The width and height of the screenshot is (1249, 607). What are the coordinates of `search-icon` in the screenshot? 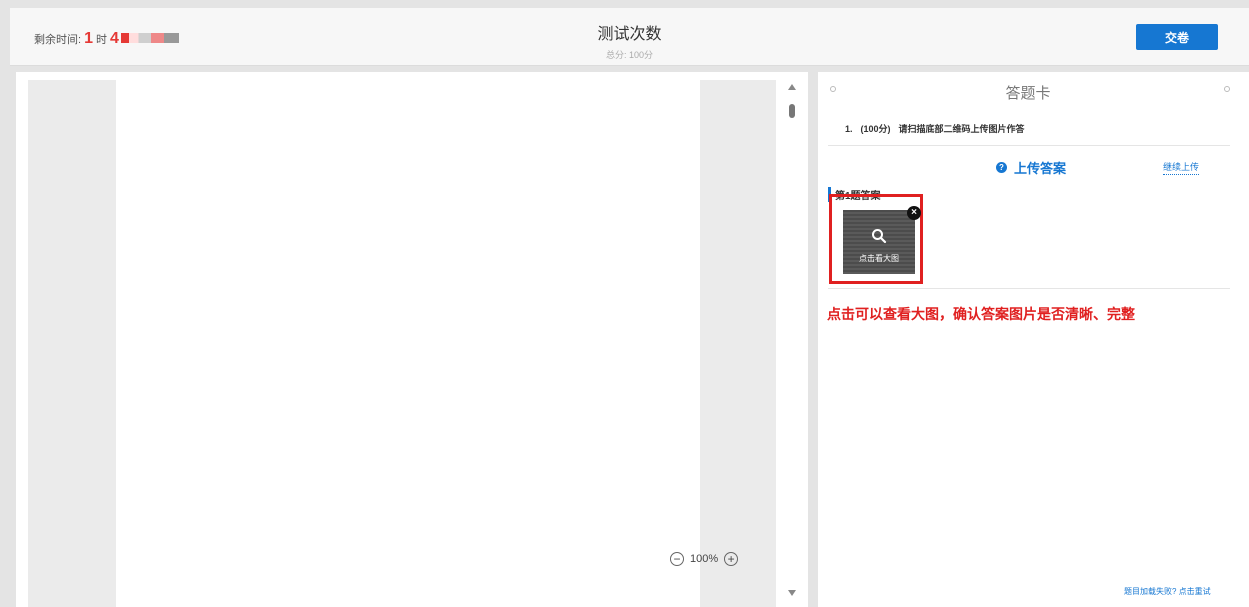 It's located at (879, 236).